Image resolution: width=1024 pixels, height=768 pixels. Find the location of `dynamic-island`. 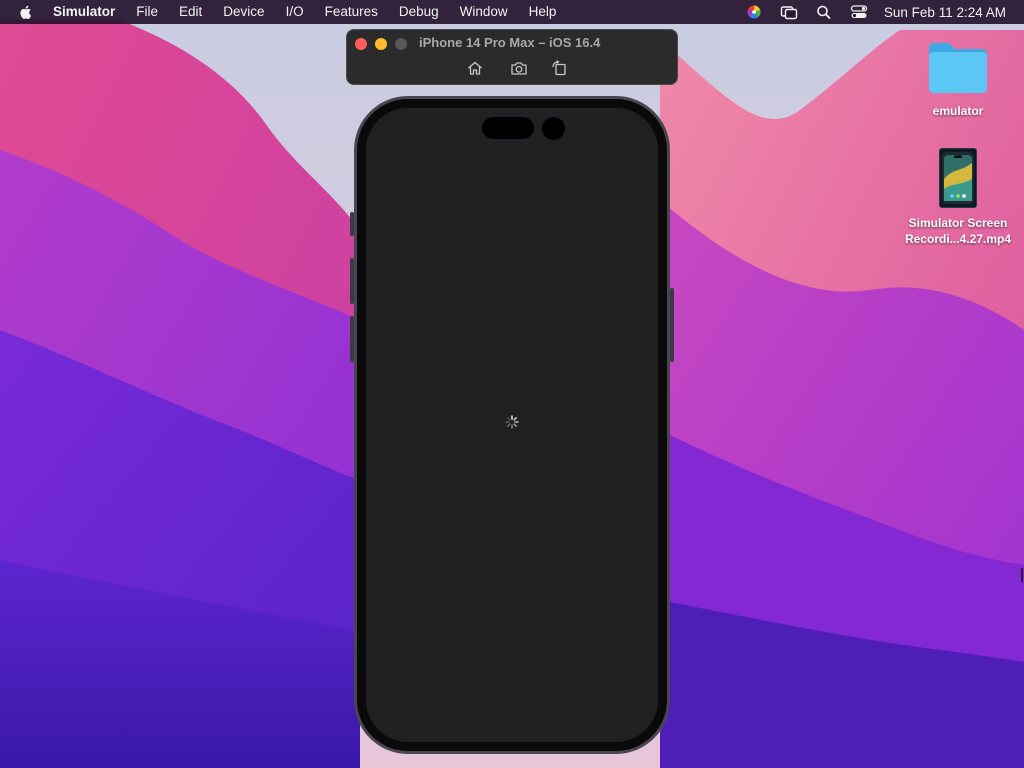

dynamic-island is located at coordinates (508, 128).